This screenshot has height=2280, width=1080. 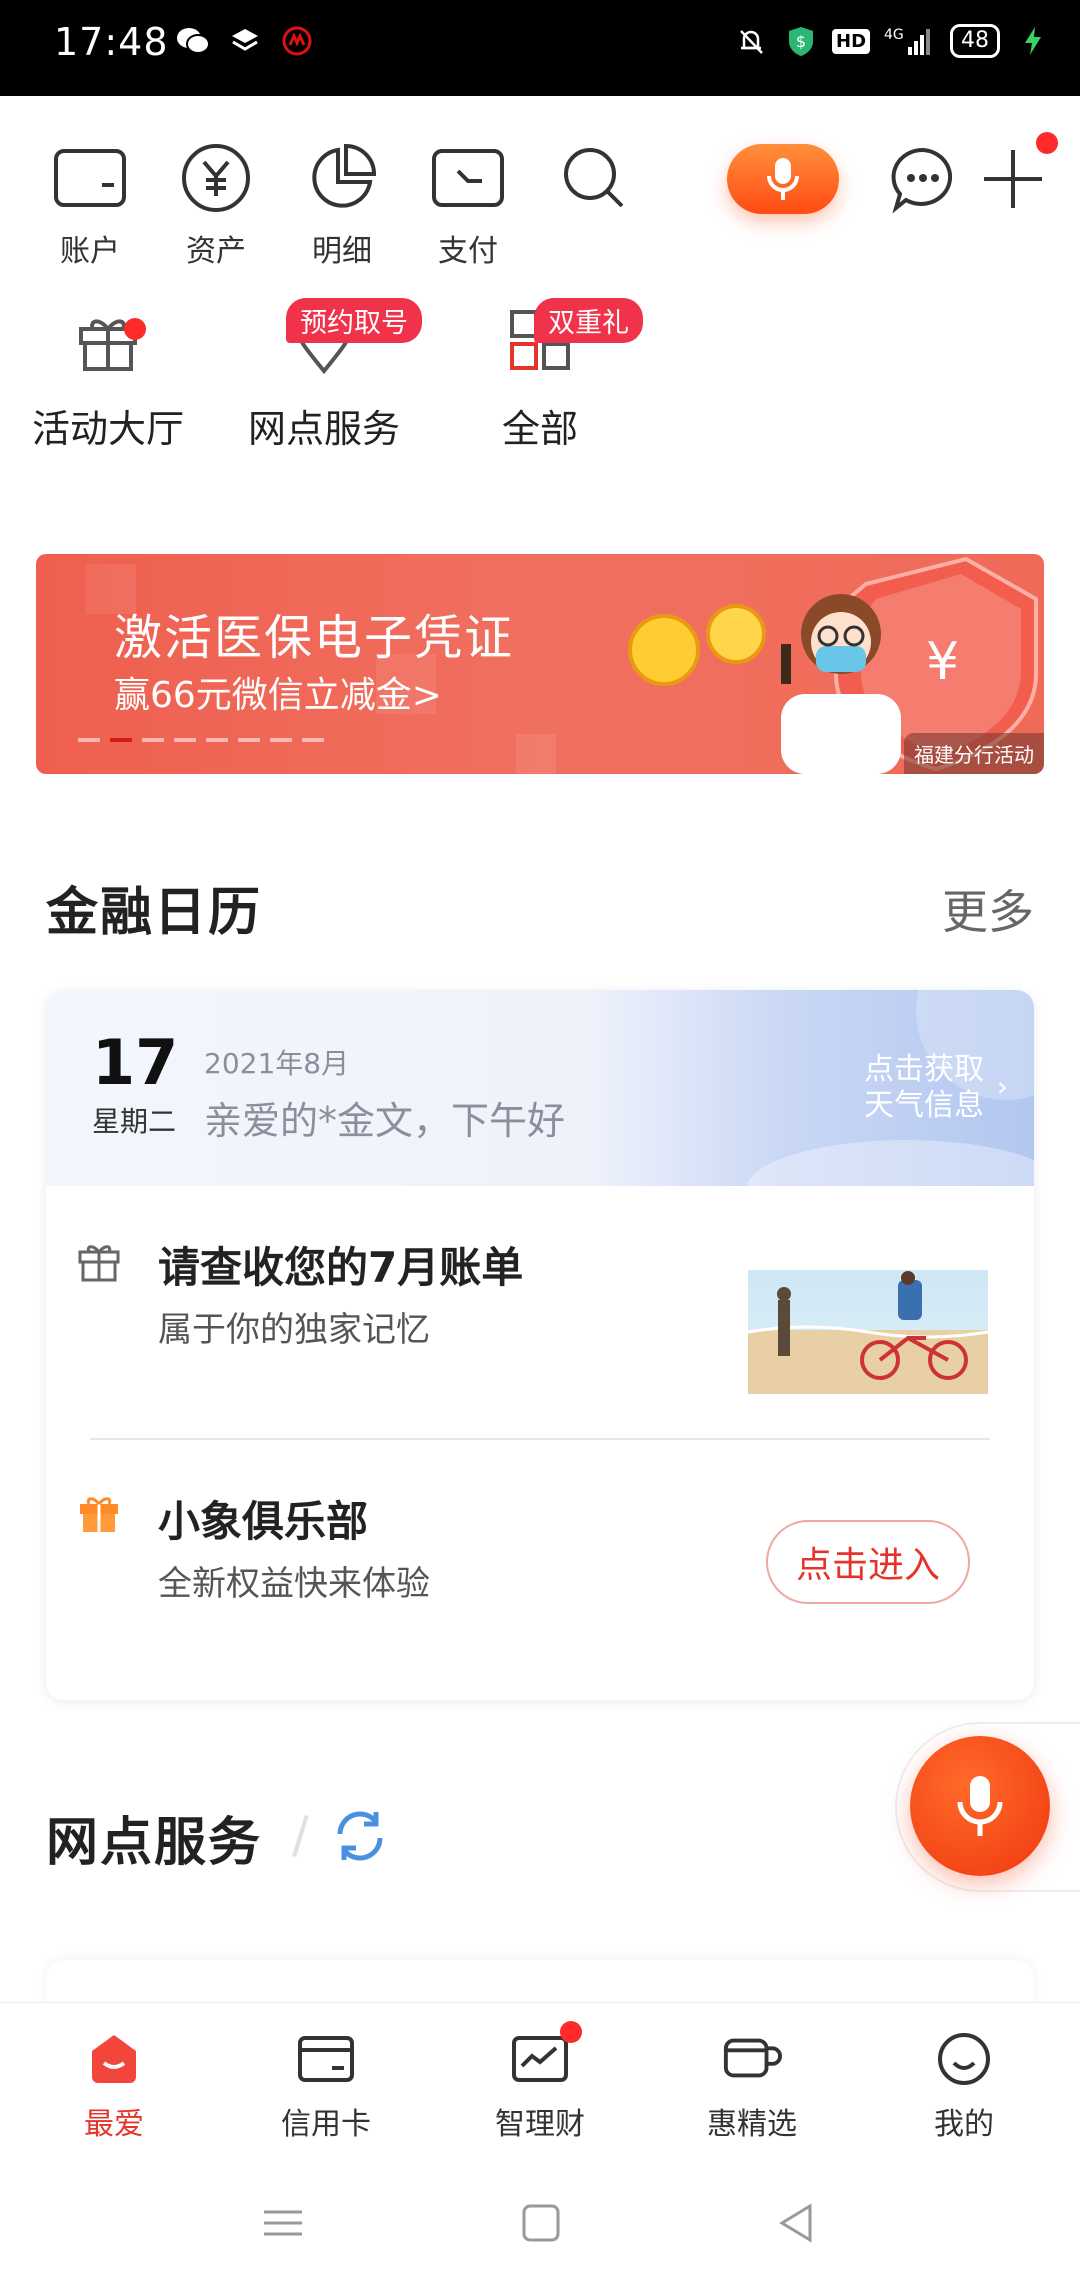 What do you see at coordinates (540, 48) in the screenshot?
I see `status-bar: 17:48 $ HD 4G 48` at bounding box center [540, 48].